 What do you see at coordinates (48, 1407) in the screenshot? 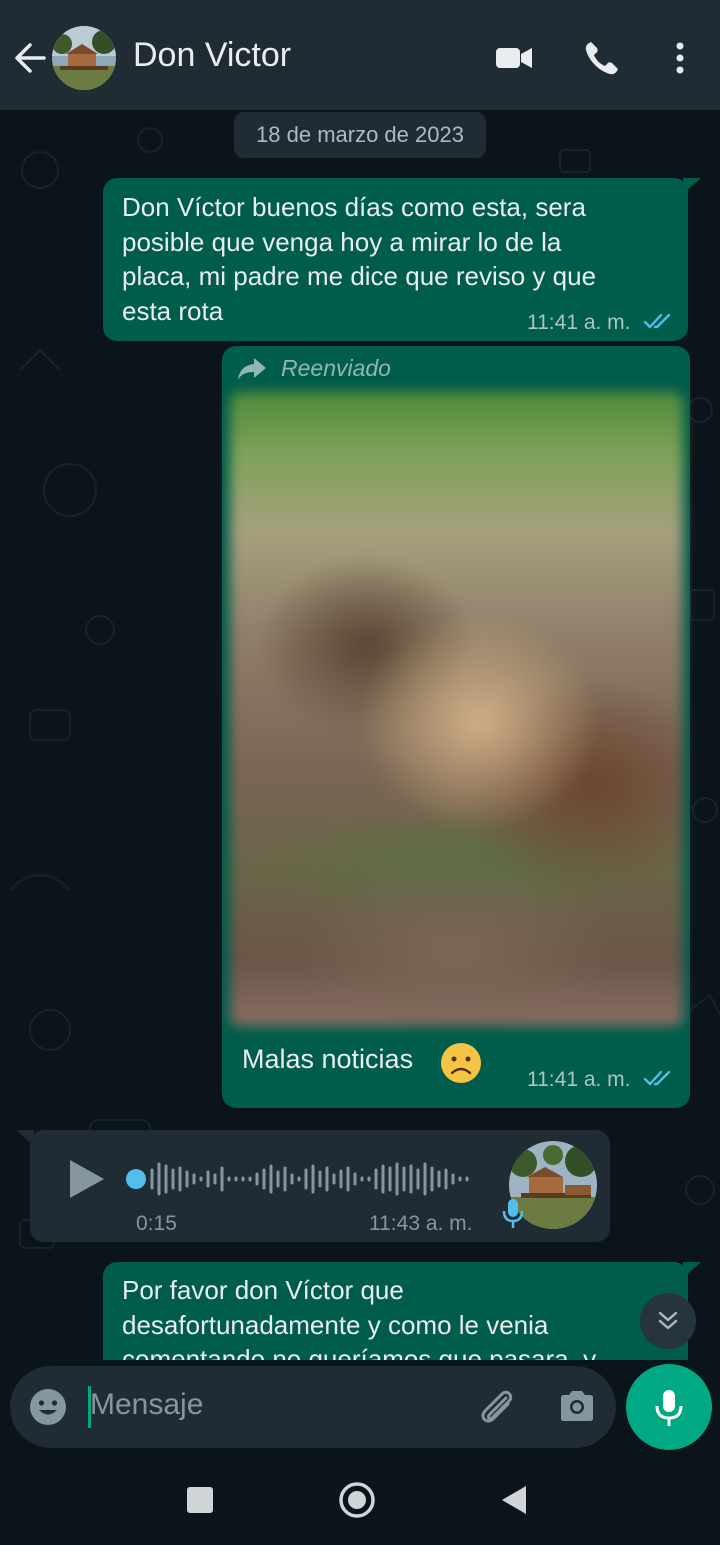
I see `emoji-icon` at bounding box center [48, 1407].